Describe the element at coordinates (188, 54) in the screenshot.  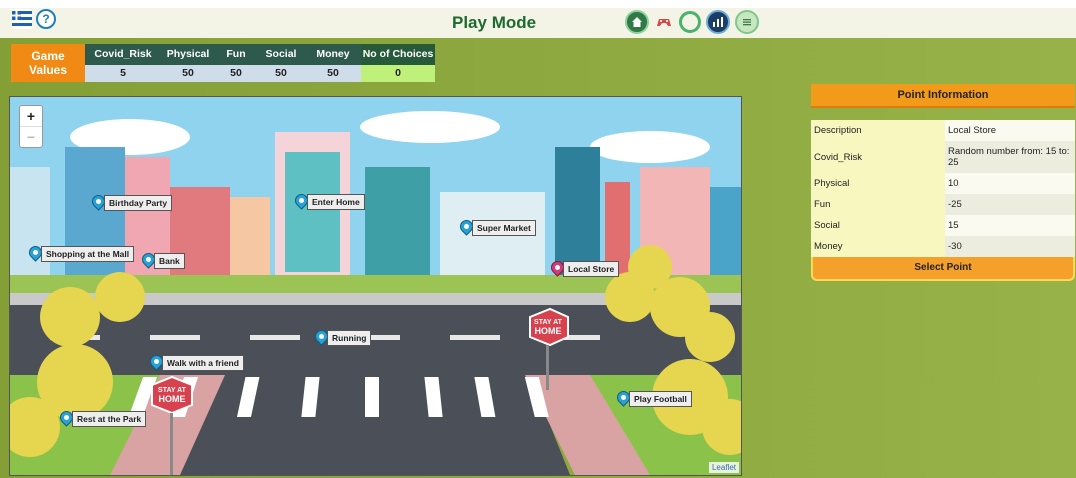
I see `column-header-physical: Physical` at that location.